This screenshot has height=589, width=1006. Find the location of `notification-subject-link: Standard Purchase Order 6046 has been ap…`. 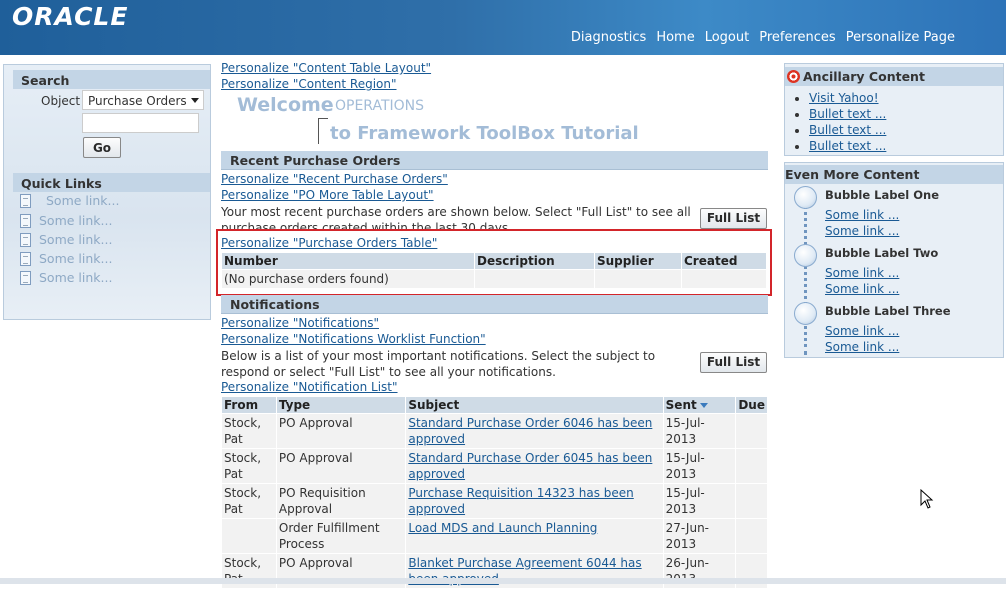

notification-subject-link: Standard Purchase Order 6046 has been ap… is located at coordinates (530, 431).